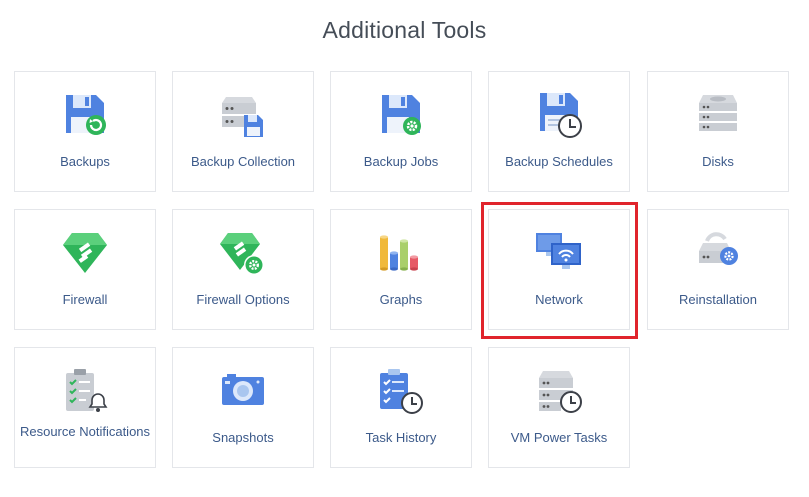 The height and width of the screenshot is (497, 809). What do you see at coordinates (718, 299) in the screenshot?
I see `tool-label: Reinstallation` at bounding box center [718, 299].